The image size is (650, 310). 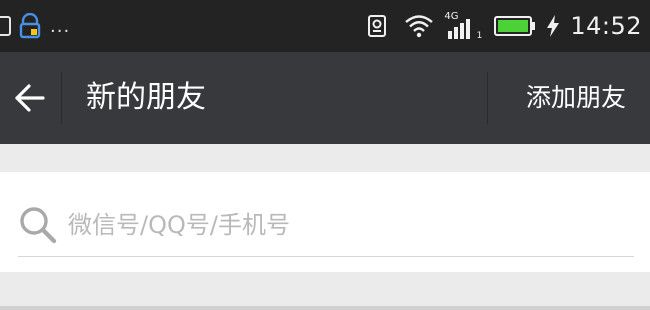 I want to click on search-icon, so click(x=38, y=225).